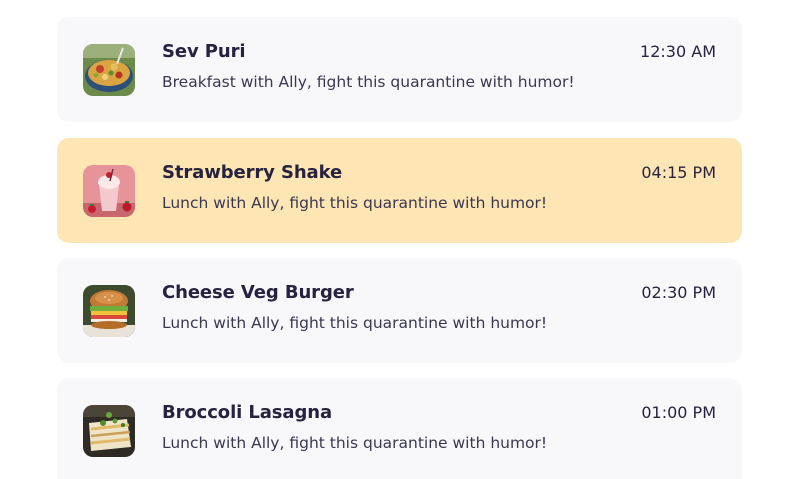  I want to click on strawberry-shake-image, so click(109, 191).